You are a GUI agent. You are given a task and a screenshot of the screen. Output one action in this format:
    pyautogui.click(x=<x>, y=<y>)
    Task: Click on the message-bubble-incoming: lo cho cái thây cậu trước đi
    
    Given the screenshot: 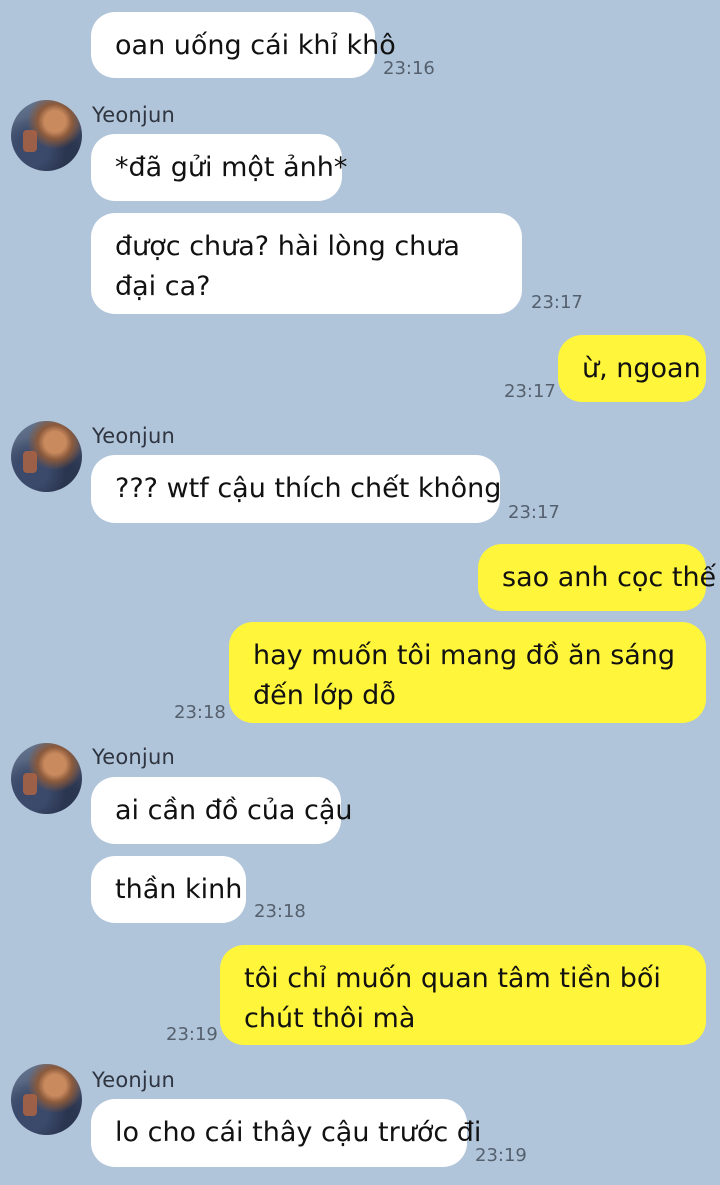 What is the action you would take?
    pyautogui.click(x=286, y=1133)
    